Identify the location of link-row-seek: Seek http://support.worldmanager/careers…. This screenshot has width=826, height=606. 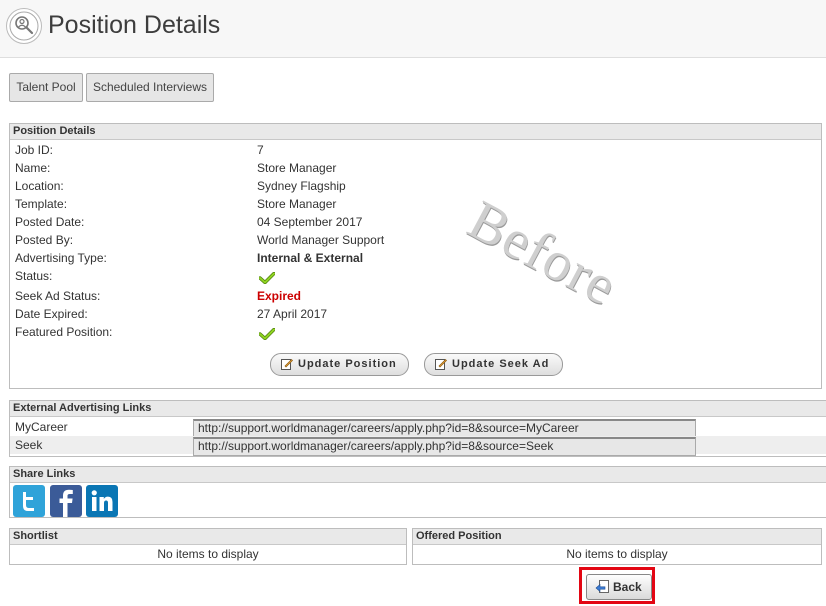
(418, 446).